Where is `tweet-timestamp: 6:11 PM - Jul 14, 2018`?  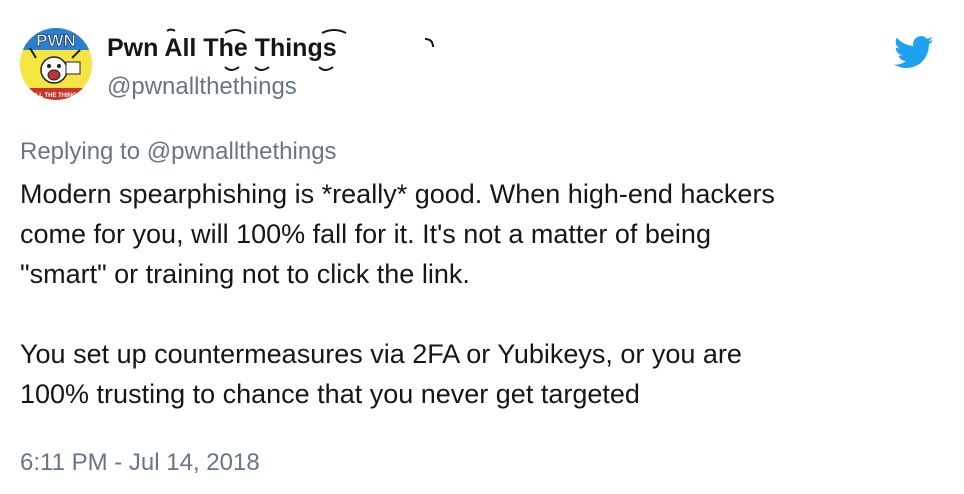
tweet-timestamp: 6:11 PM - Jul 14, 2018 is located at coordinates (140, 463).